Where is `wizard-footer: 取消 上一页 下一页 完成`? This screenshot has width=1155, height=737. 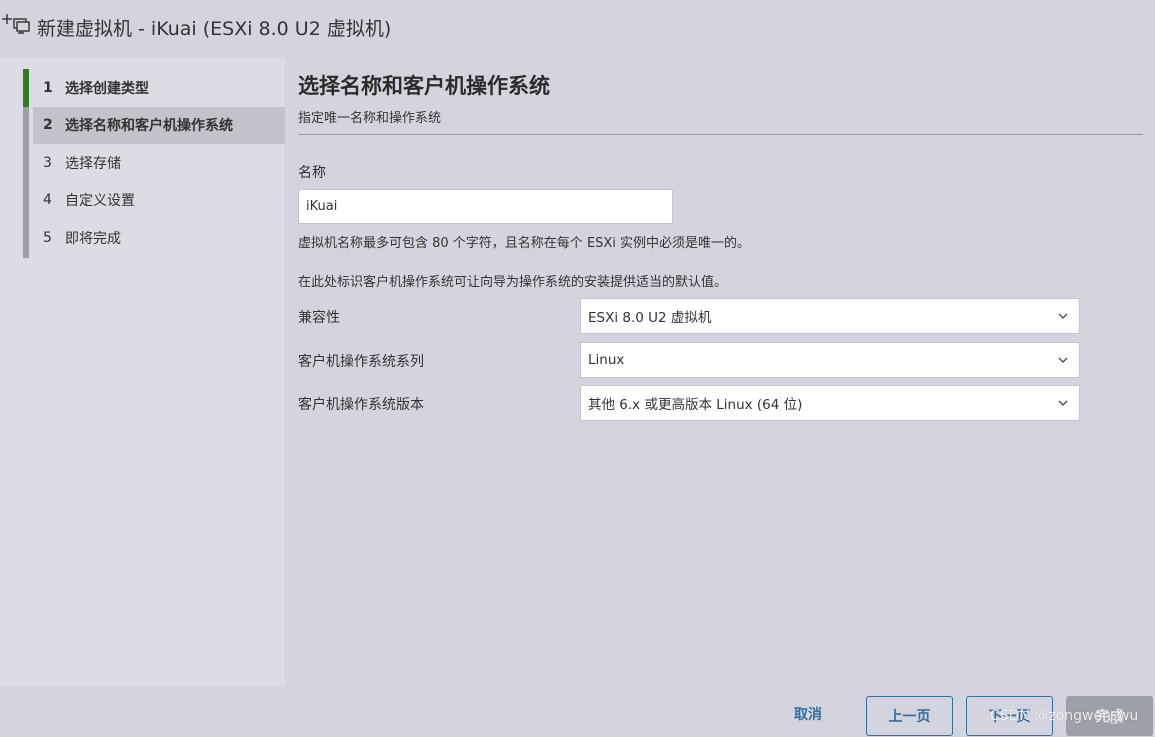 wizard-footer: 取消 上一页 下一页 完成 is located at coordinates (577, 711).